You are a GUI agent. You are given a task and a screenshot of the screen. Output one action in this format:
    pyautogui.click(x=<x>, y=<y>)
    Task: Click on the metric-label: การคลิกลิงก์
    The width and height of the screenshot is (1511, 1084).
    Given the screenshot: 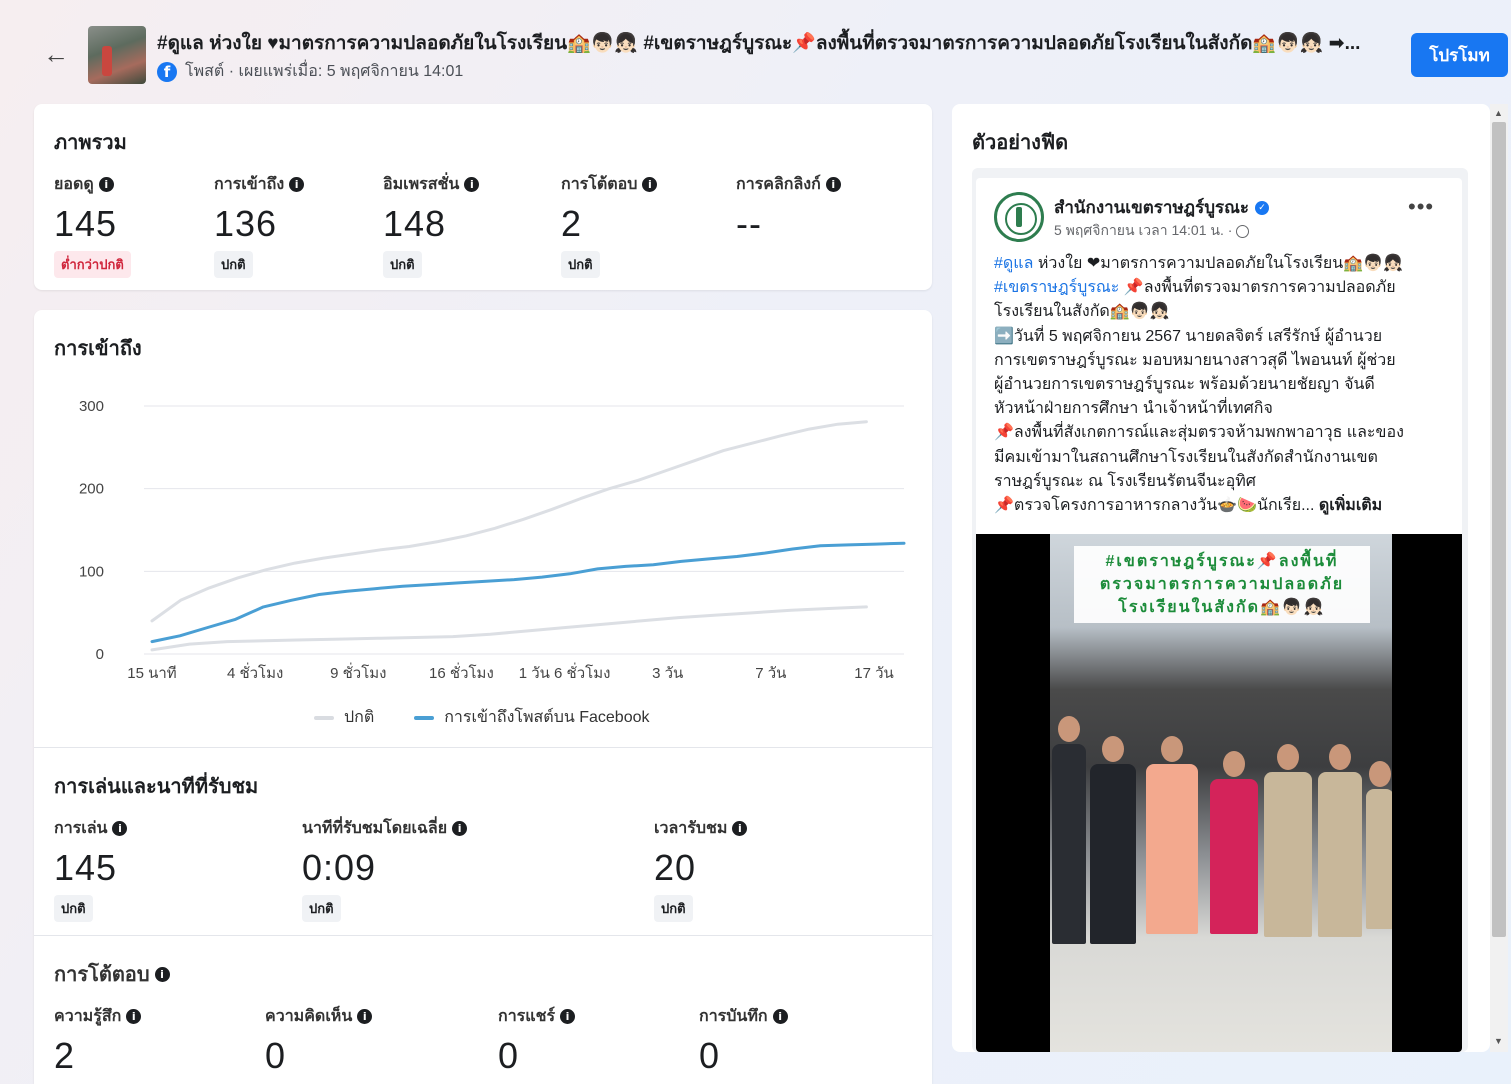 What is the action you would take?
    pyautogui.click(x=778, y=184)
    